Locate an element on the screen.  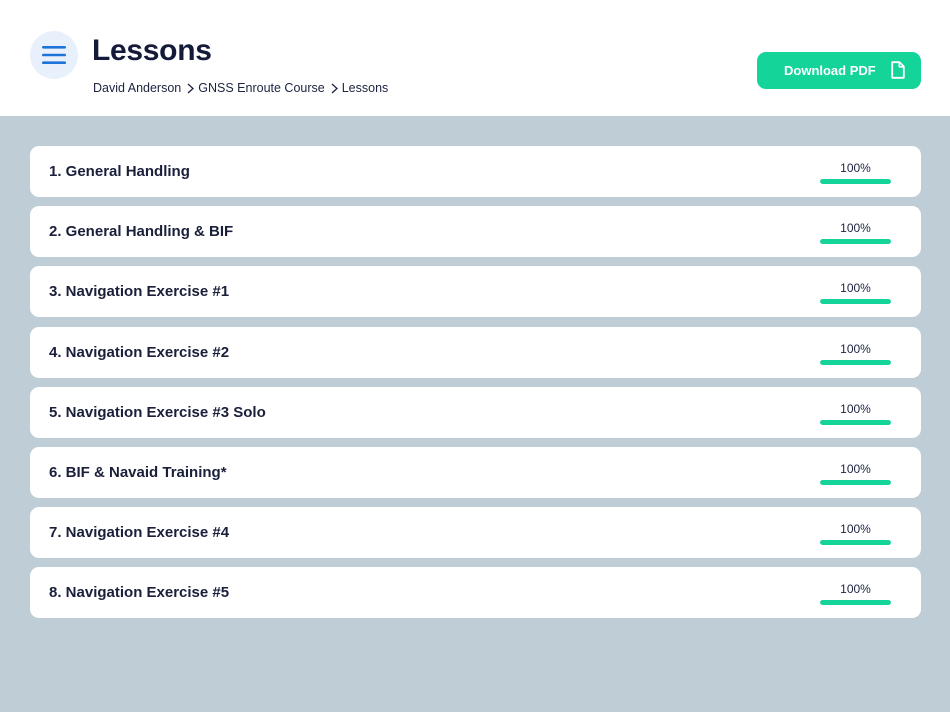
lesson-row: 2. General Handling & BIF 100% is located at coordinates (475, 232).